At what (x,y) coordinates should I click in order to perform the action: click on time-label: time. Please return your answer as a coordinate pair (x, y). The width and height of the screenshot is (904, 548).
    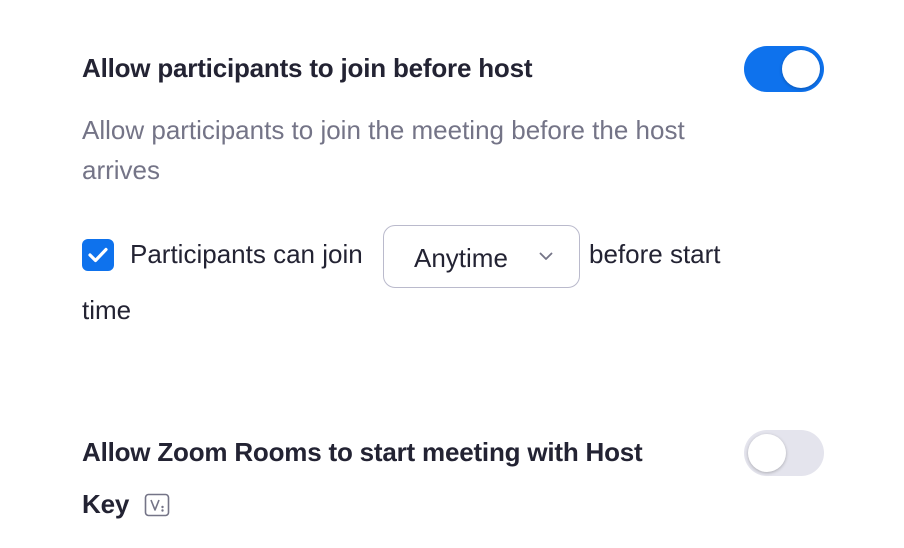
    Looking at the image, I should click on (107, 310).